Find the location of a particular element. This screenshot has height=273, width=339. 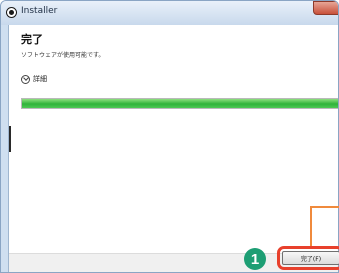

finish-button-highlight is located at coordinates (308, 258).